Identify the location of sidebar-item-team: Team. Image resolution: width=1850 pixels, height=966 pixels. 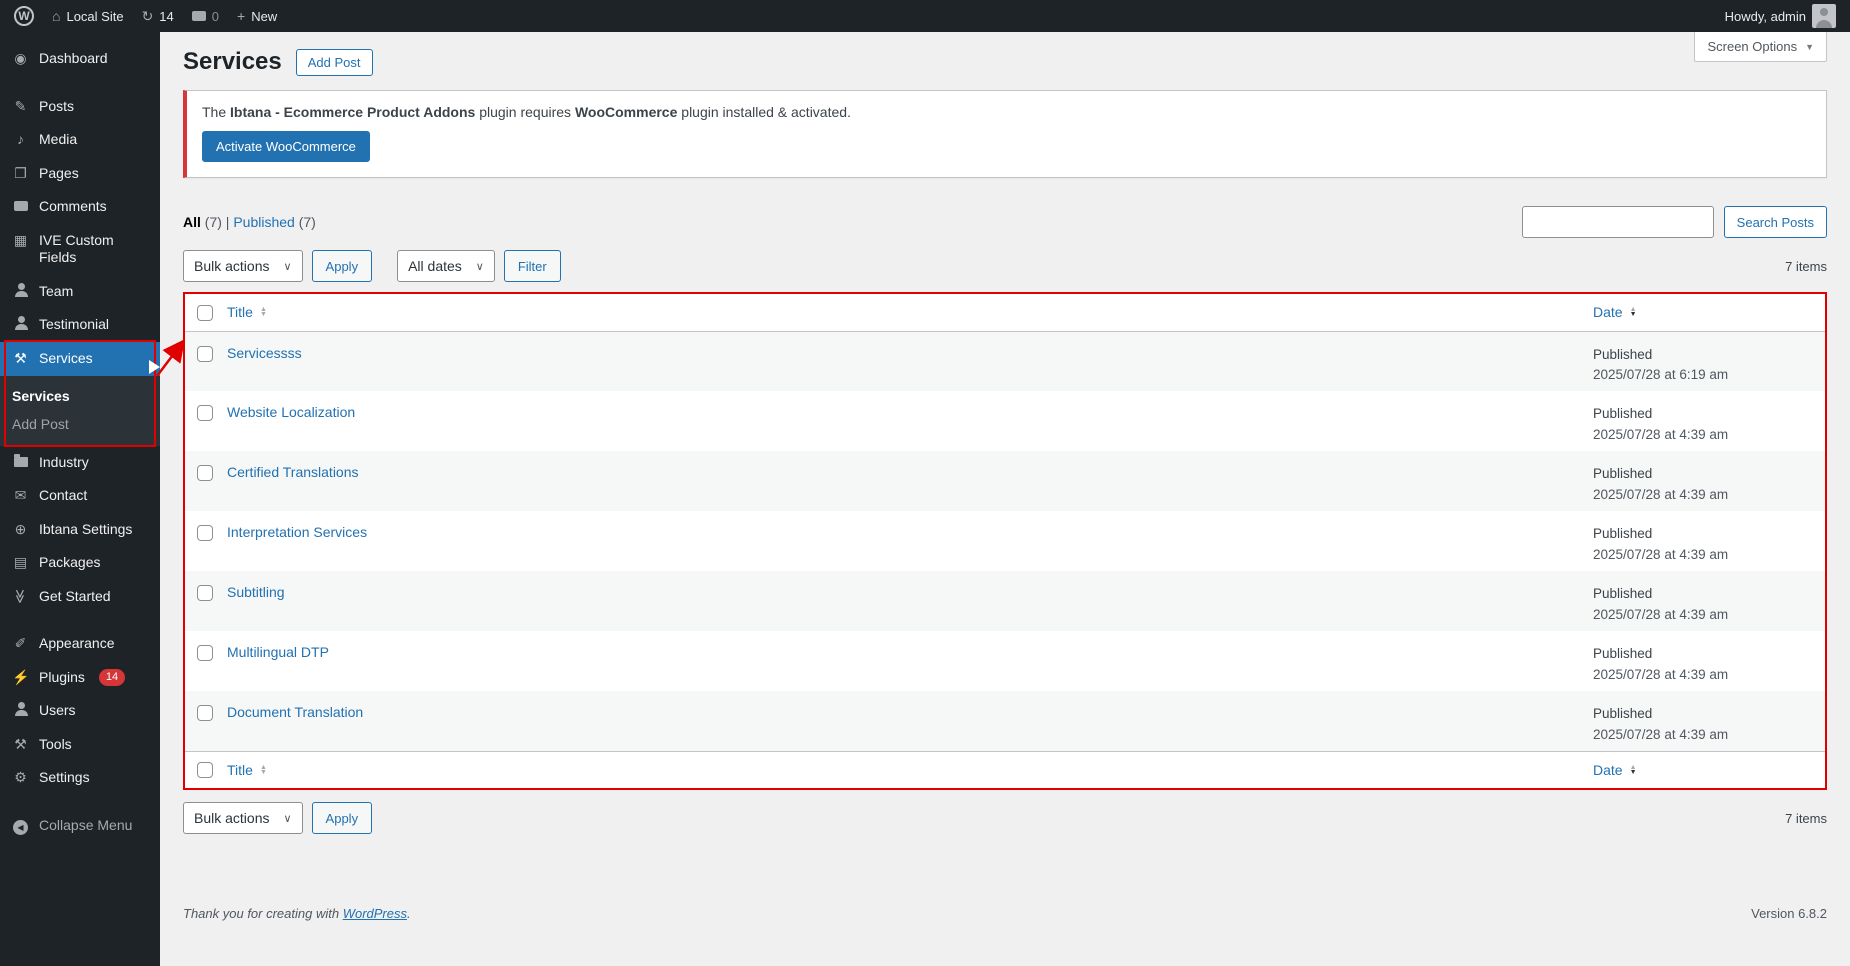
(80, 292).